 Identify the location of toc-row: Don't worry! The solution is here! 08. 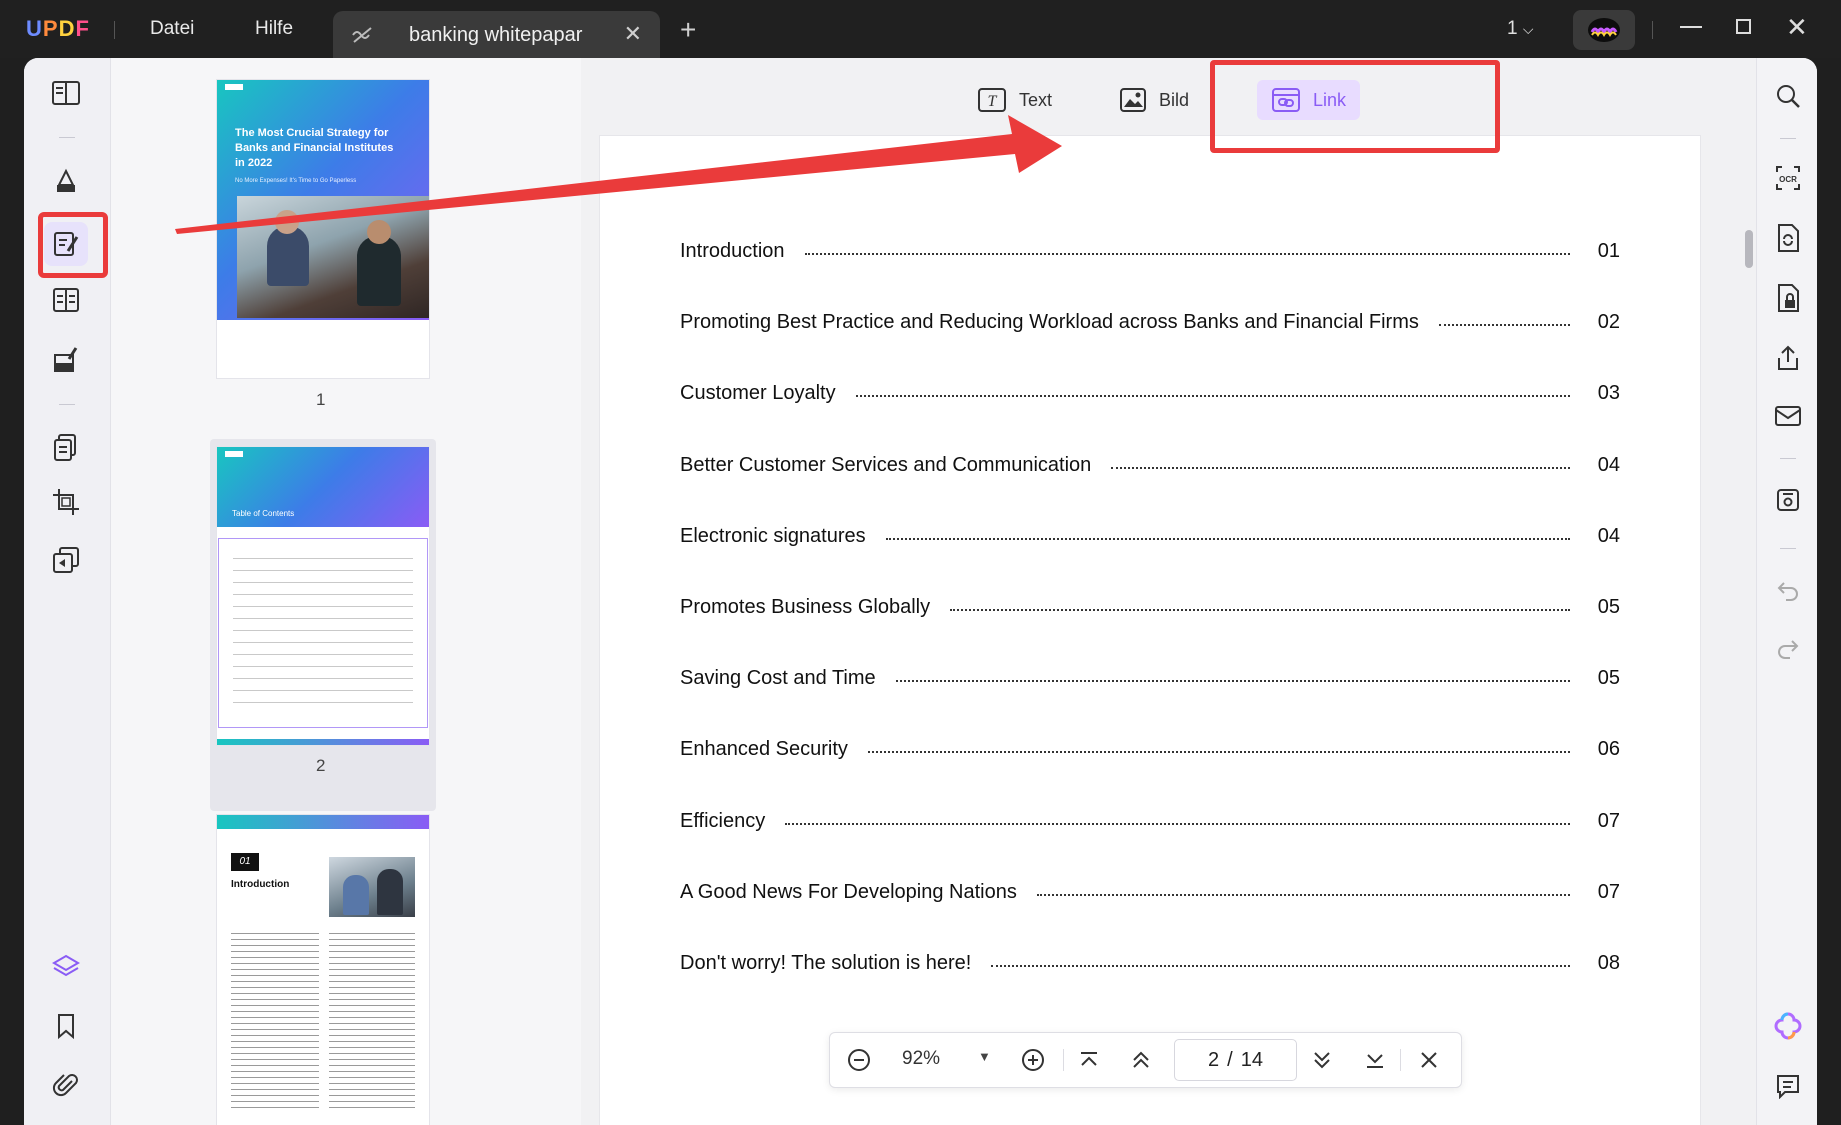
(1150, 963).